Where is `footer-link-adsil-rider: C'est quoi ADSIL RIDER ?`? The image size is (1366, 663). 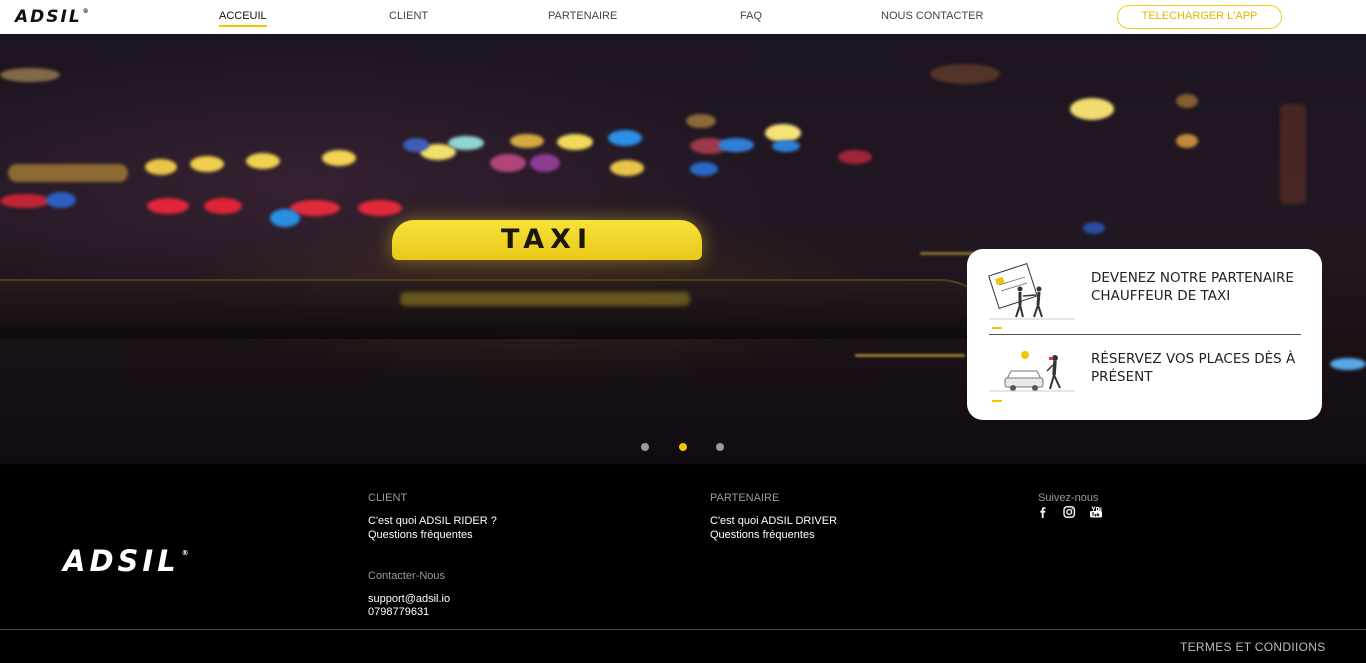 footer-link-adsil-rider: C'est quoi ADSIL RIDER ? is located at coordinates (432, 521).